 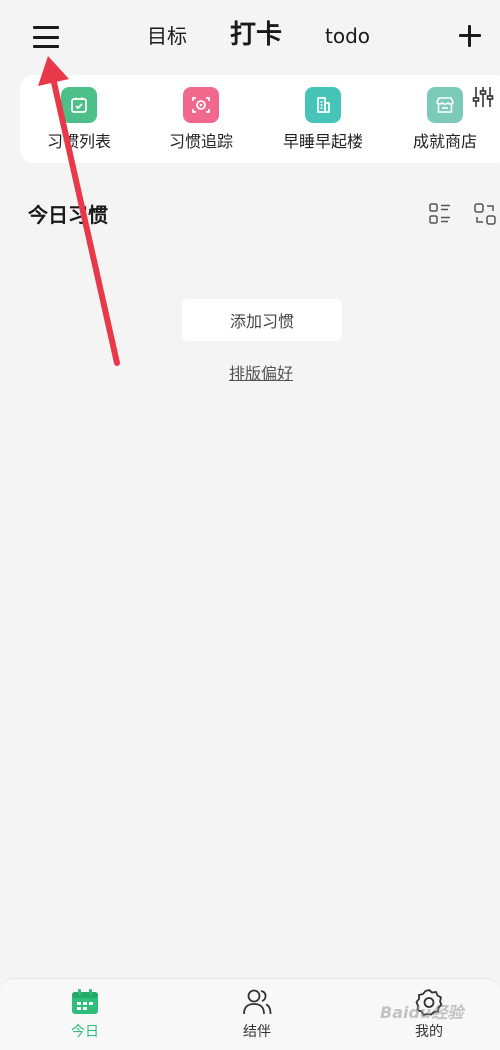 What do you see at coordinates (429, 1032) in the screenshot?
I see `nav-label: 我的` at bounding box center [429, 1032].